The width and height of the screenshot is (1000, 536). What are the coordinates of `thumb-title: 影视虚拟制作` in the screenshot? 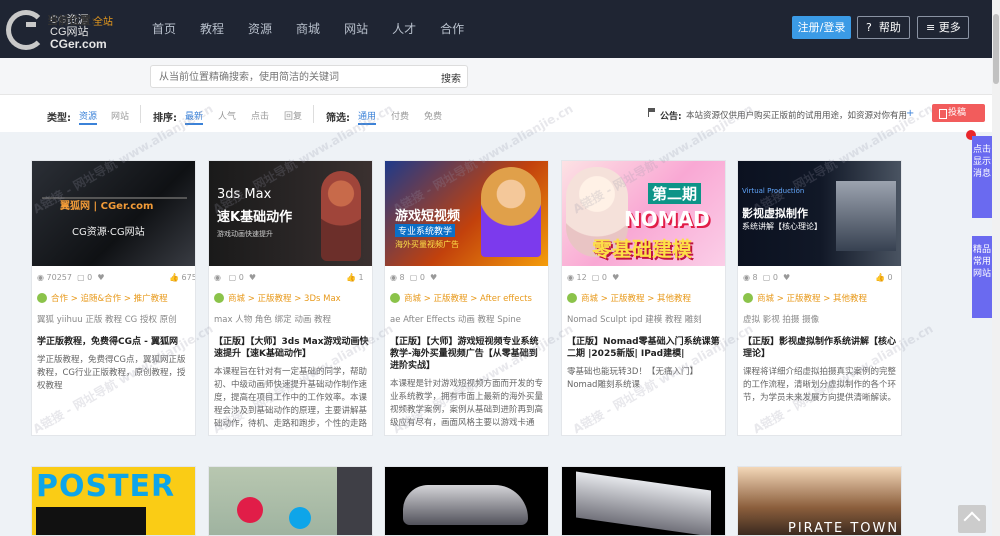 It's located at (775, 213).